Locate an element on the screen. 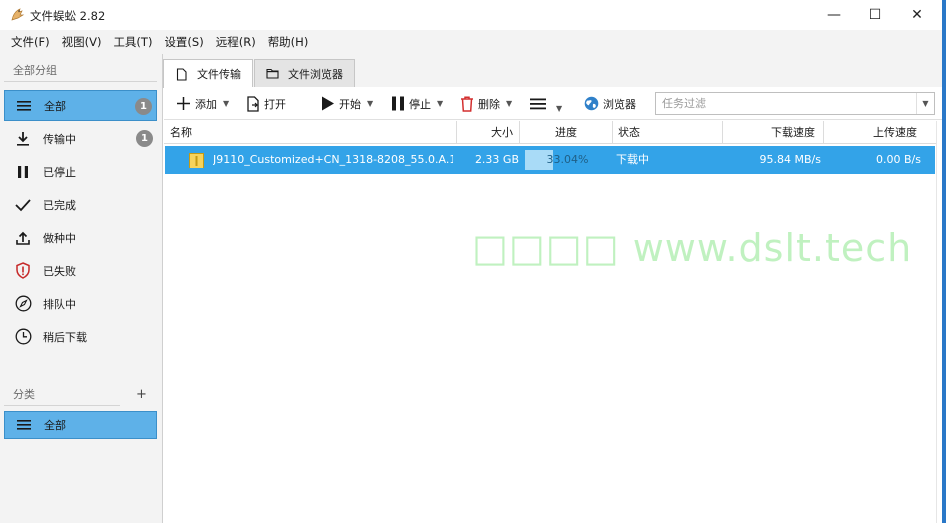  task-upload-speed: 0.00 B/s is located at coordinates (898, 159).